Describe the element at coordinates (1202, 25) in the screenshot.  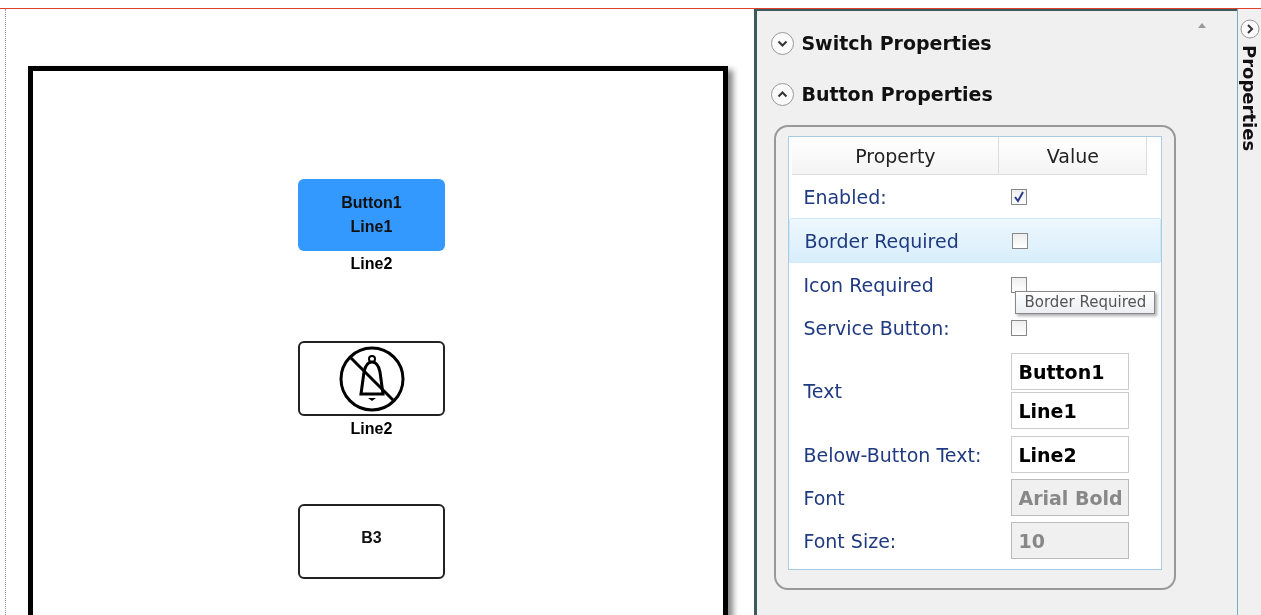
I see `scroll-up-icon` at that location.